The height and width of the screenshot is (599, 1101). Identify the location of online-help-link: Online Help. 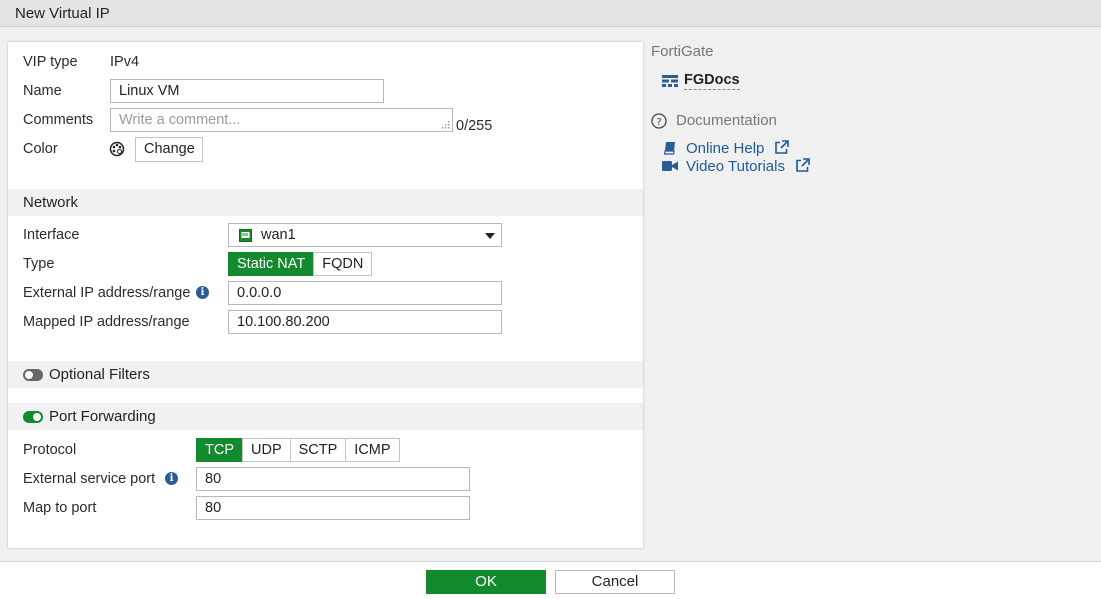
(725, 148).